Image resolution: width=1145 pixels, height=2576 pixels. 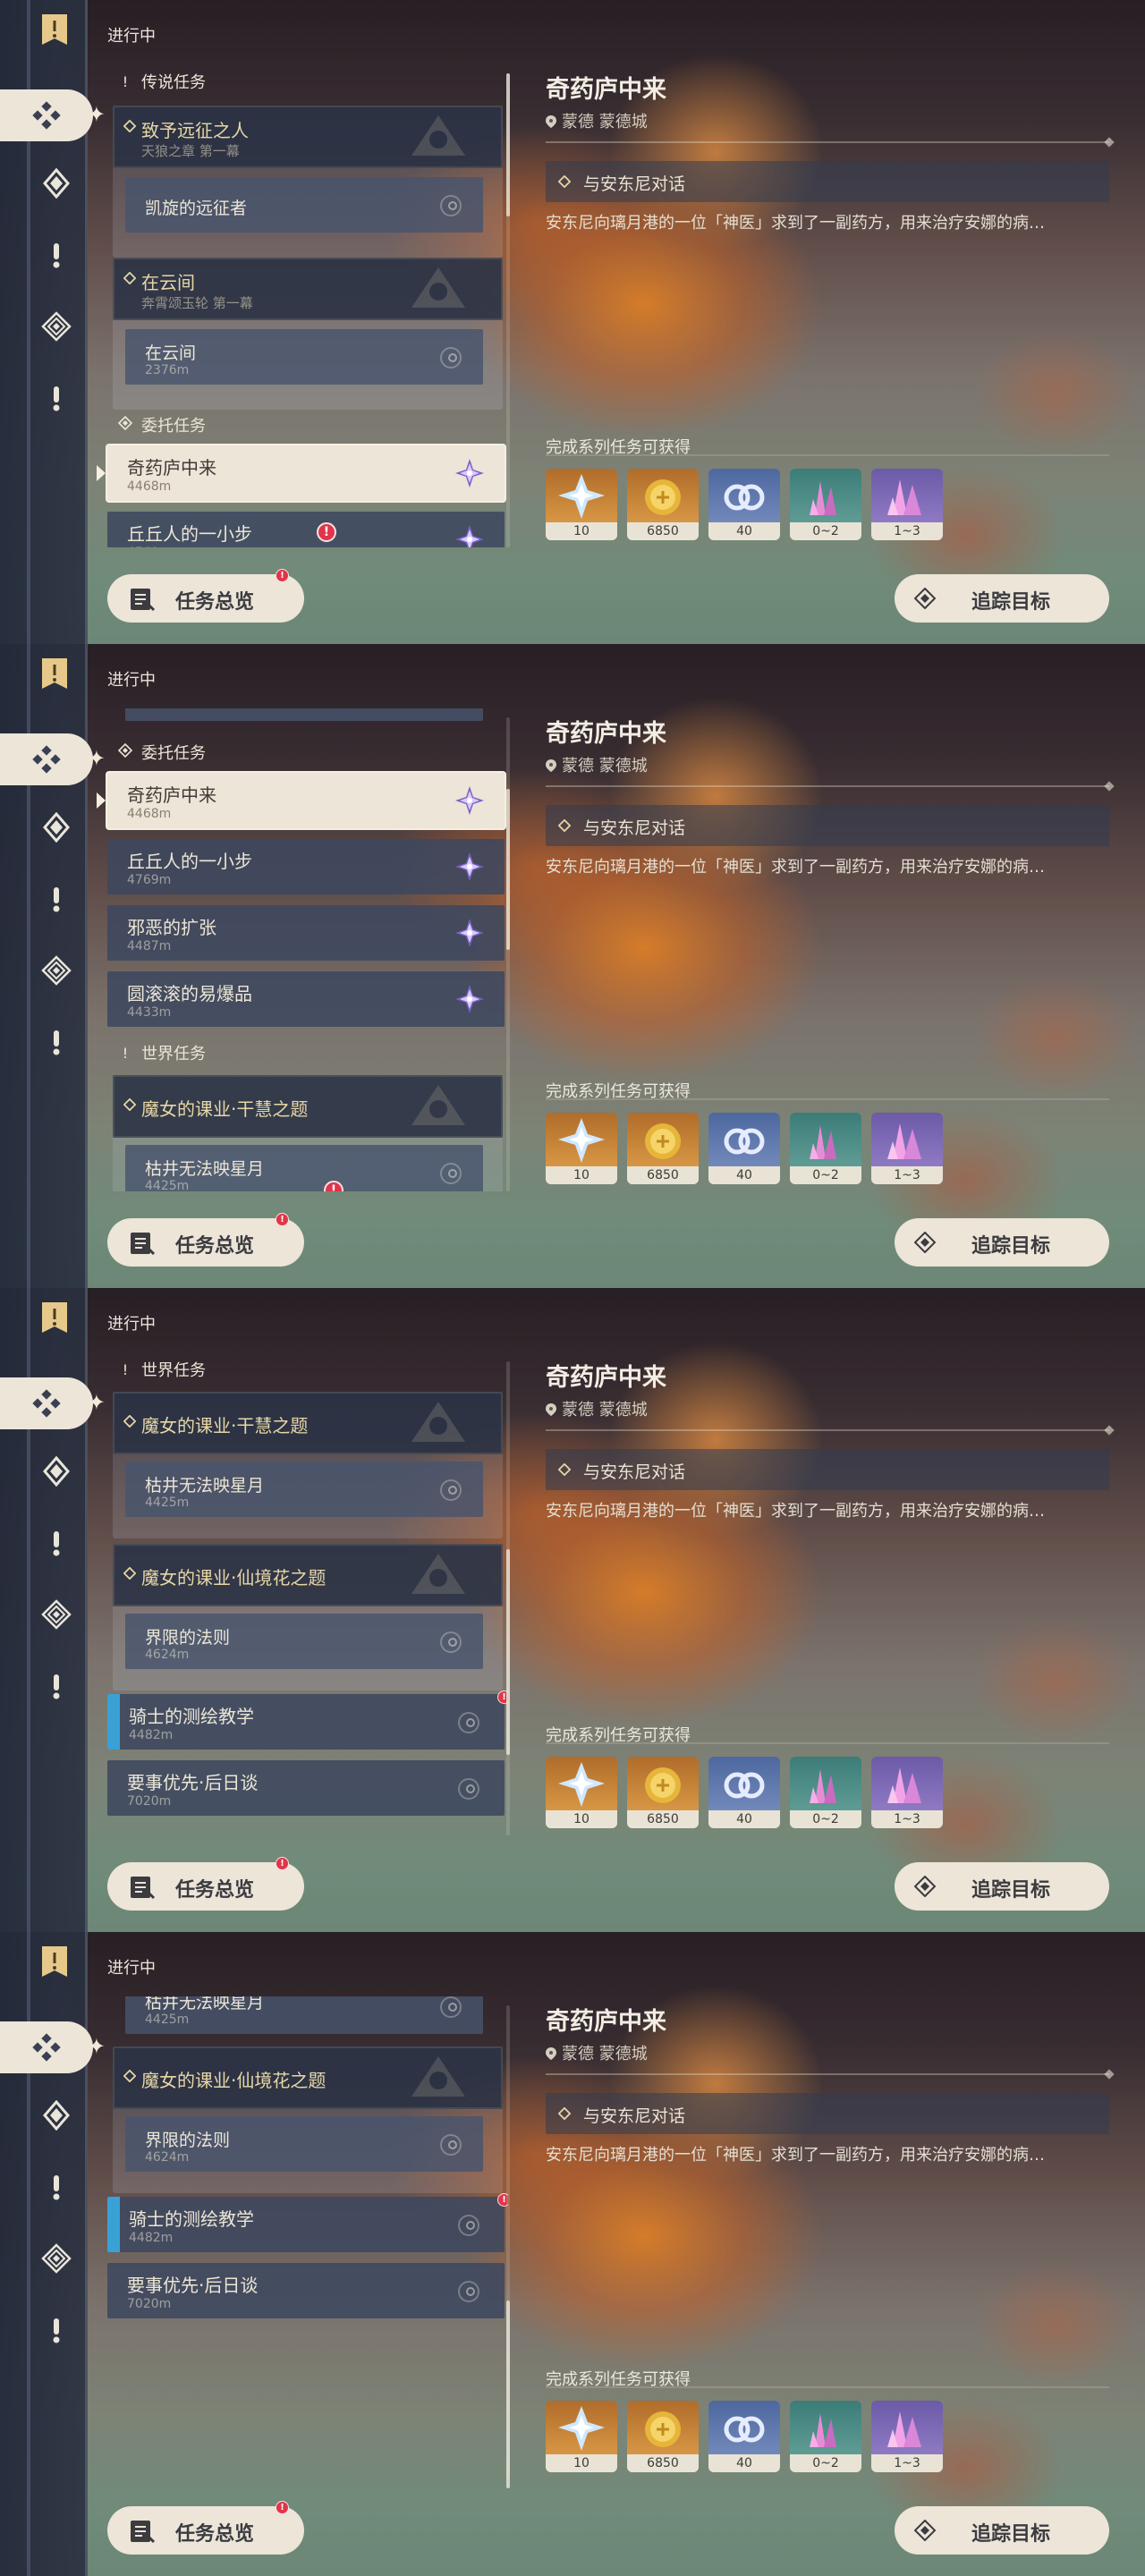 I want to click on quest-step-item: 在云间 2376m, so click(x=304, y=357).